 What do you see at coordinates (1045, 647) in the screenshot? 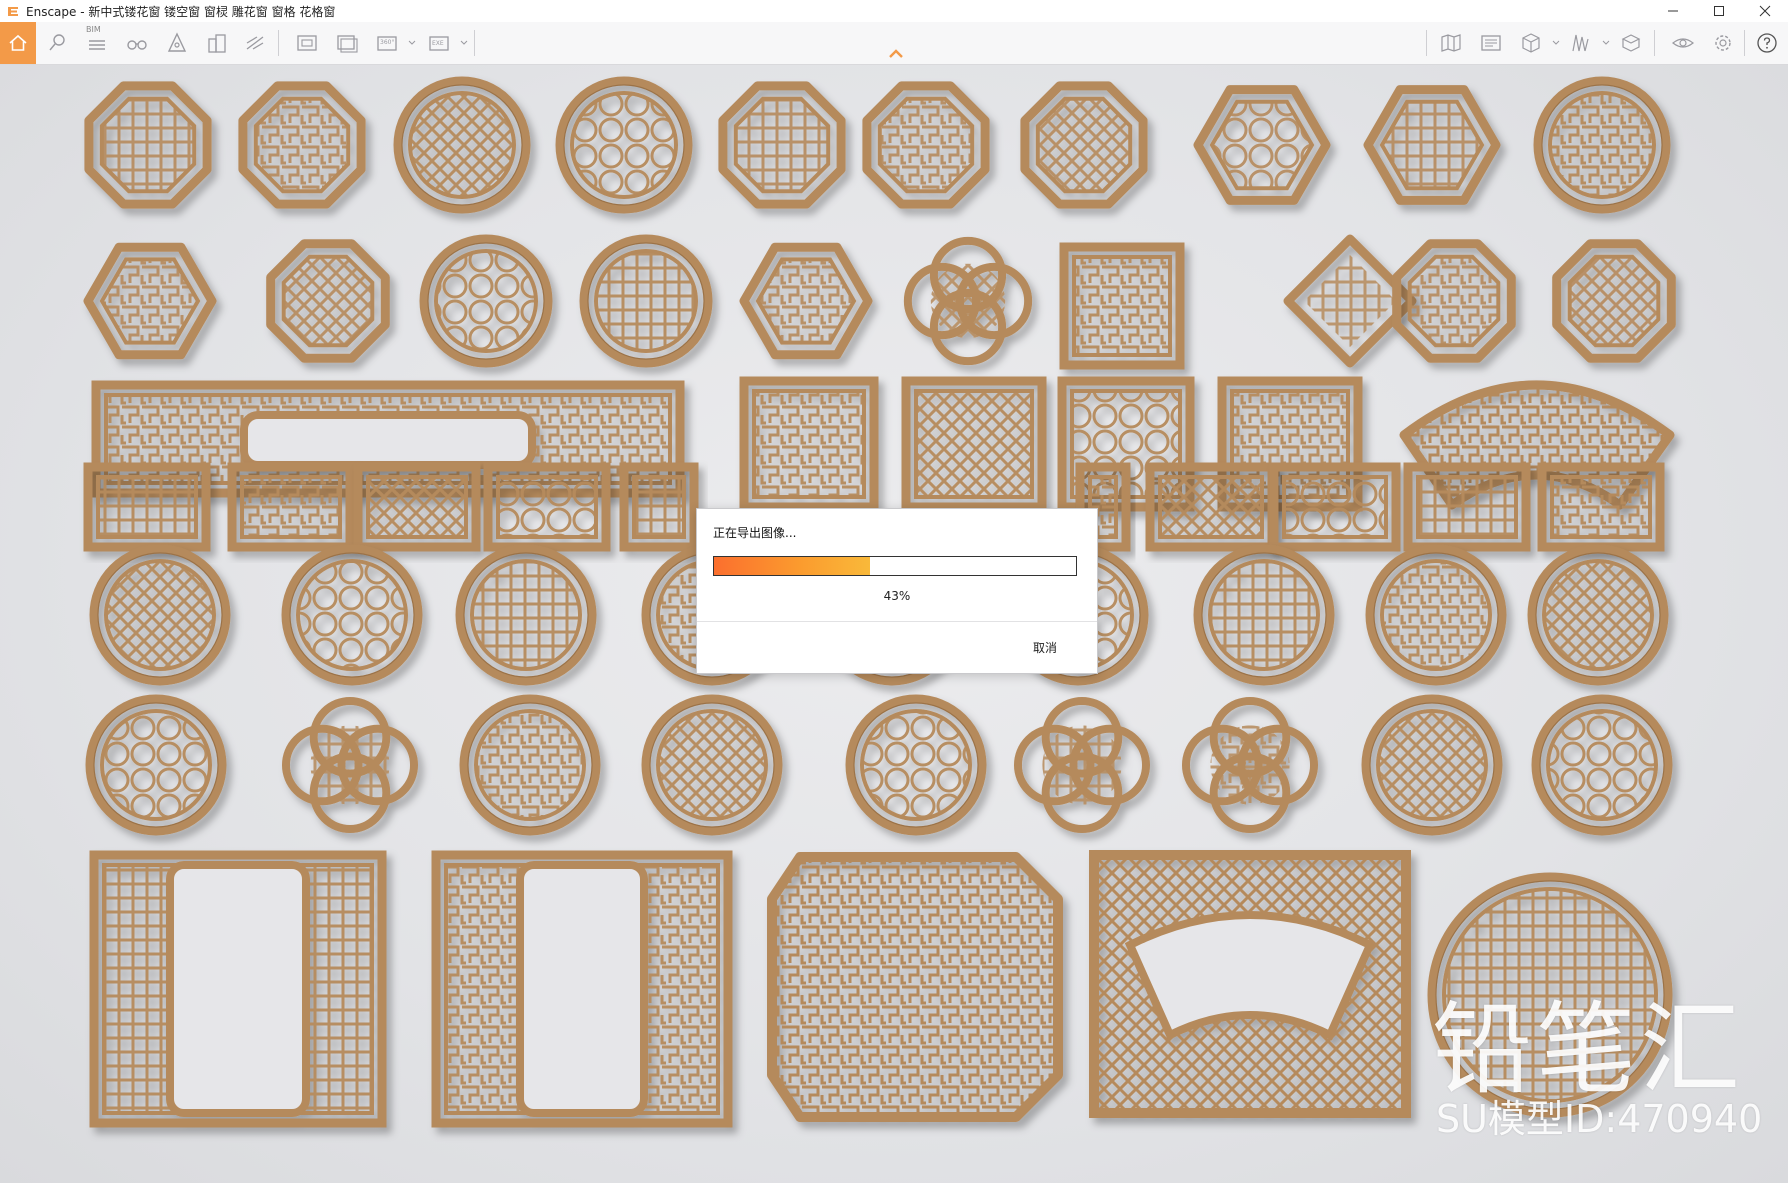
I see `cancel-button: 取消` at bounding box center [1045, 647].